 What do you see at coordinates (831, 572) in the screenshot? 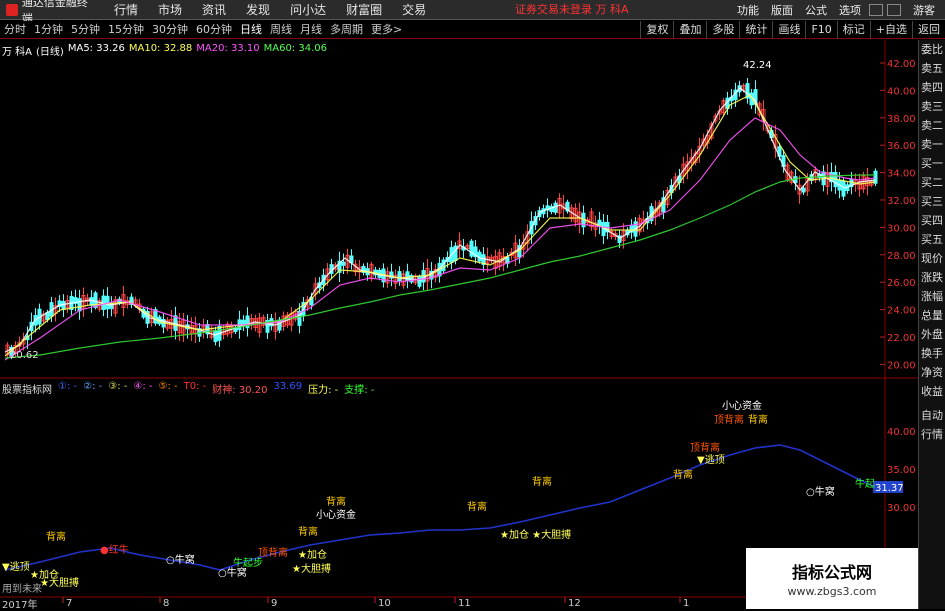
I see `watermark-title: 指标公式网` at bounding box center [831, 572].